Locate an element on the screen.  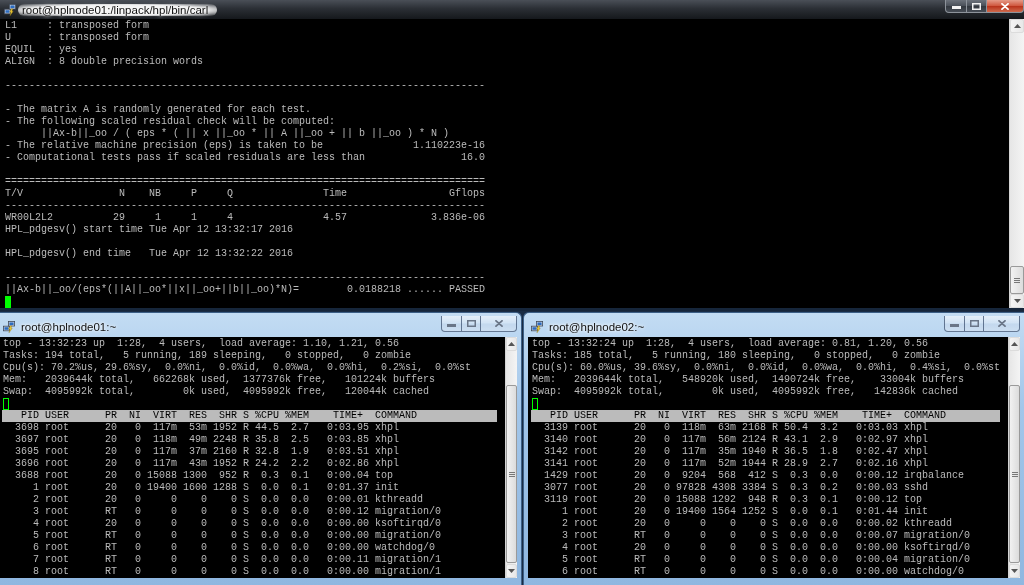
maximize-icon is located at coordinates (974, 323).